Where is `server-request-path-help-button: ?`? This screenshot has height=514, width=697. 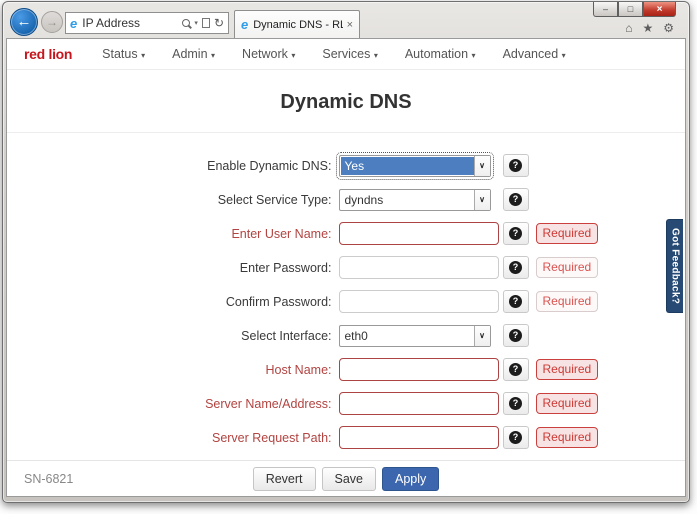 server-request-path-help-button: ? is located at coordinates (515, 437).